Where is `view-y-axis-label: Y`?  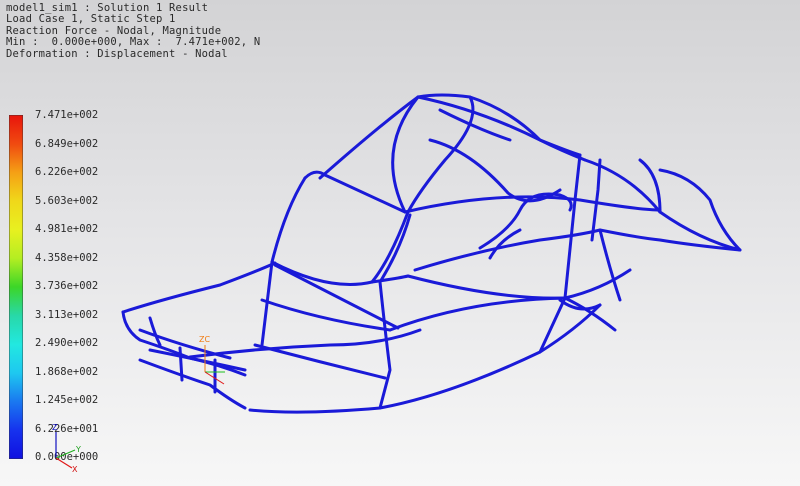
view-y-axis-label: Y is located at coordinates (78, 449).